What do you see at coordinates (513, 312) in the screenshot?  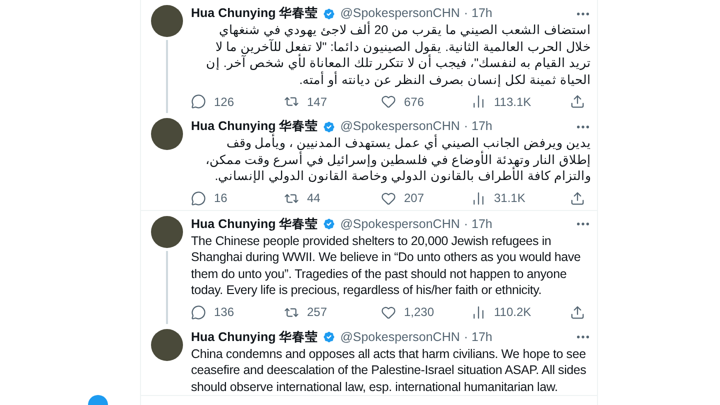 I see `view-count: 110.2K` at bounding box center [513, 312].